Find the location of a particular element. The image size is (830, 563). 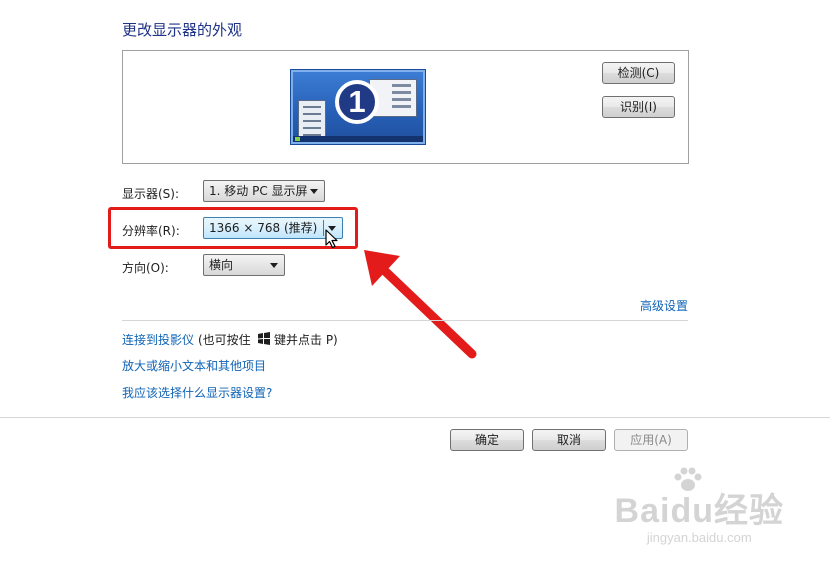

page-title: 更改显示器的外观 is located at coordinates (182, 30).